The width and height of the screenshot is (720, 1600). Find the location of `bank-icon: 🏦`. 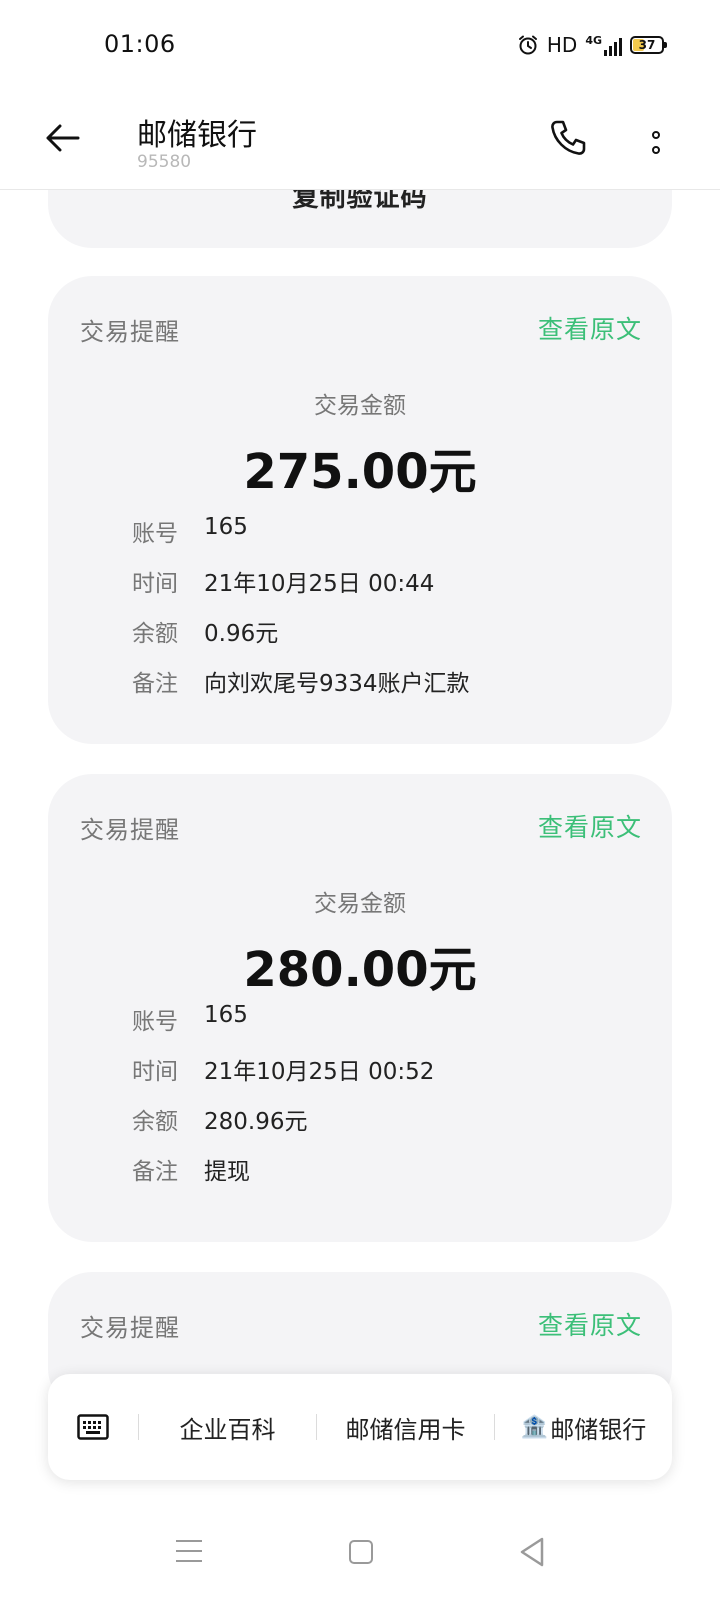

bank-icon: 🏦 is located at coordinates (534, 1427).